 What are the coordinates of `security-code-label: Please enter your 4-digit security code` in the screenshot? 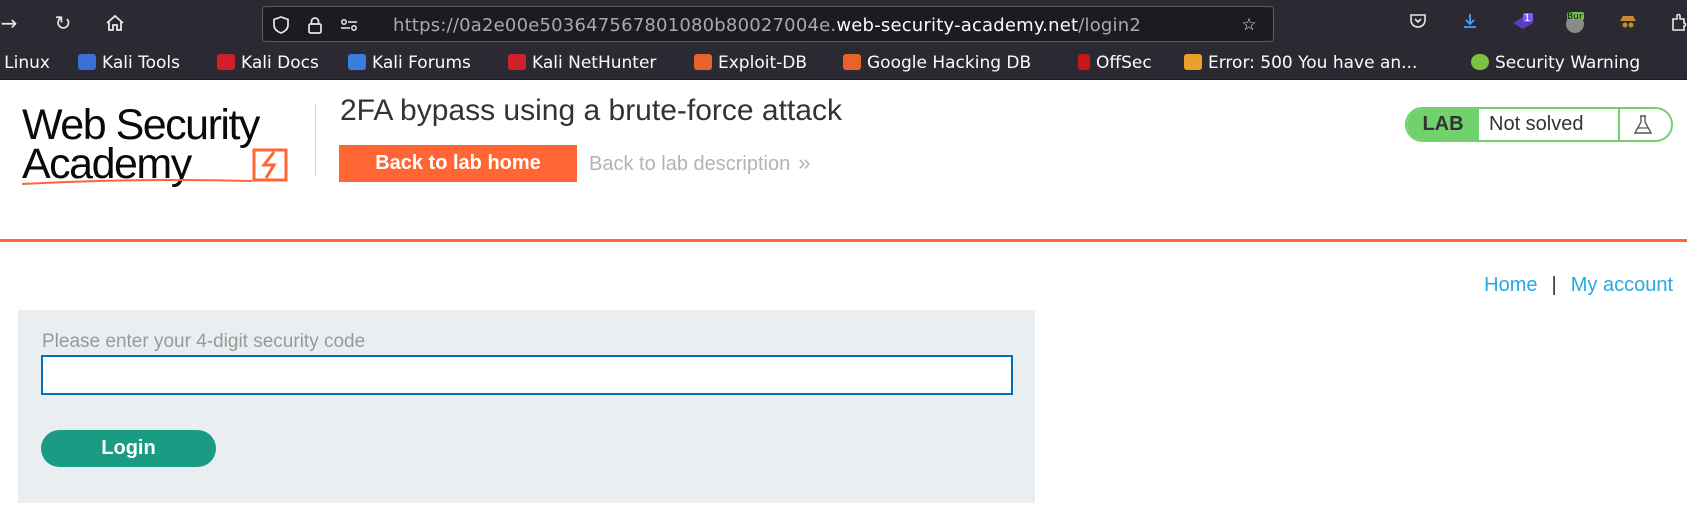 It's located at (204, 341).